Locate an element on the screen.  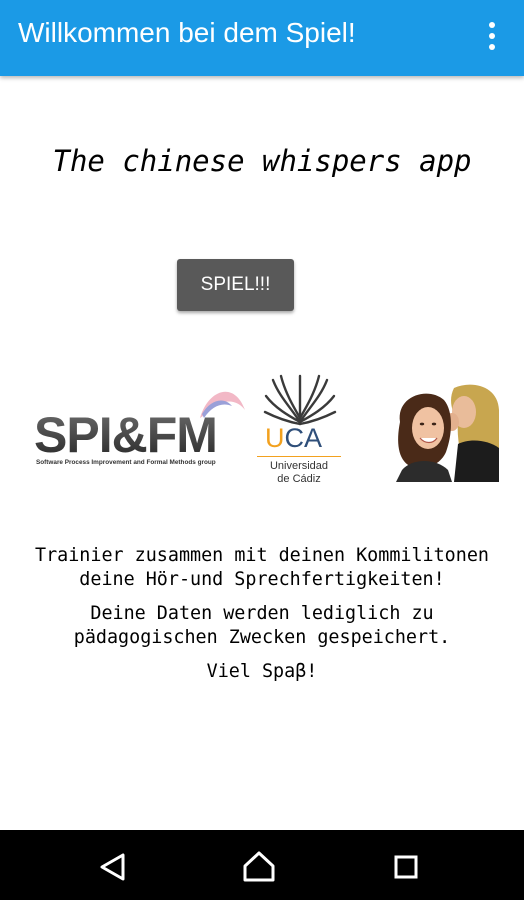
uca-logo: UCA Universidad de Cádiz is located at coordinates (300, 430).